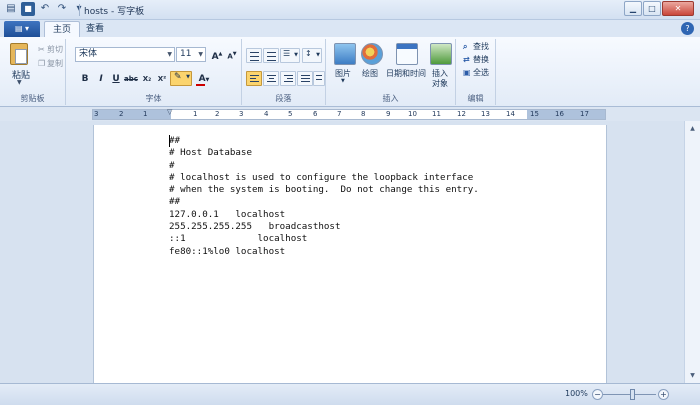 The image size is (700, 405). I want to click on replace-button: ⇄ 替换, so click(476, 59).